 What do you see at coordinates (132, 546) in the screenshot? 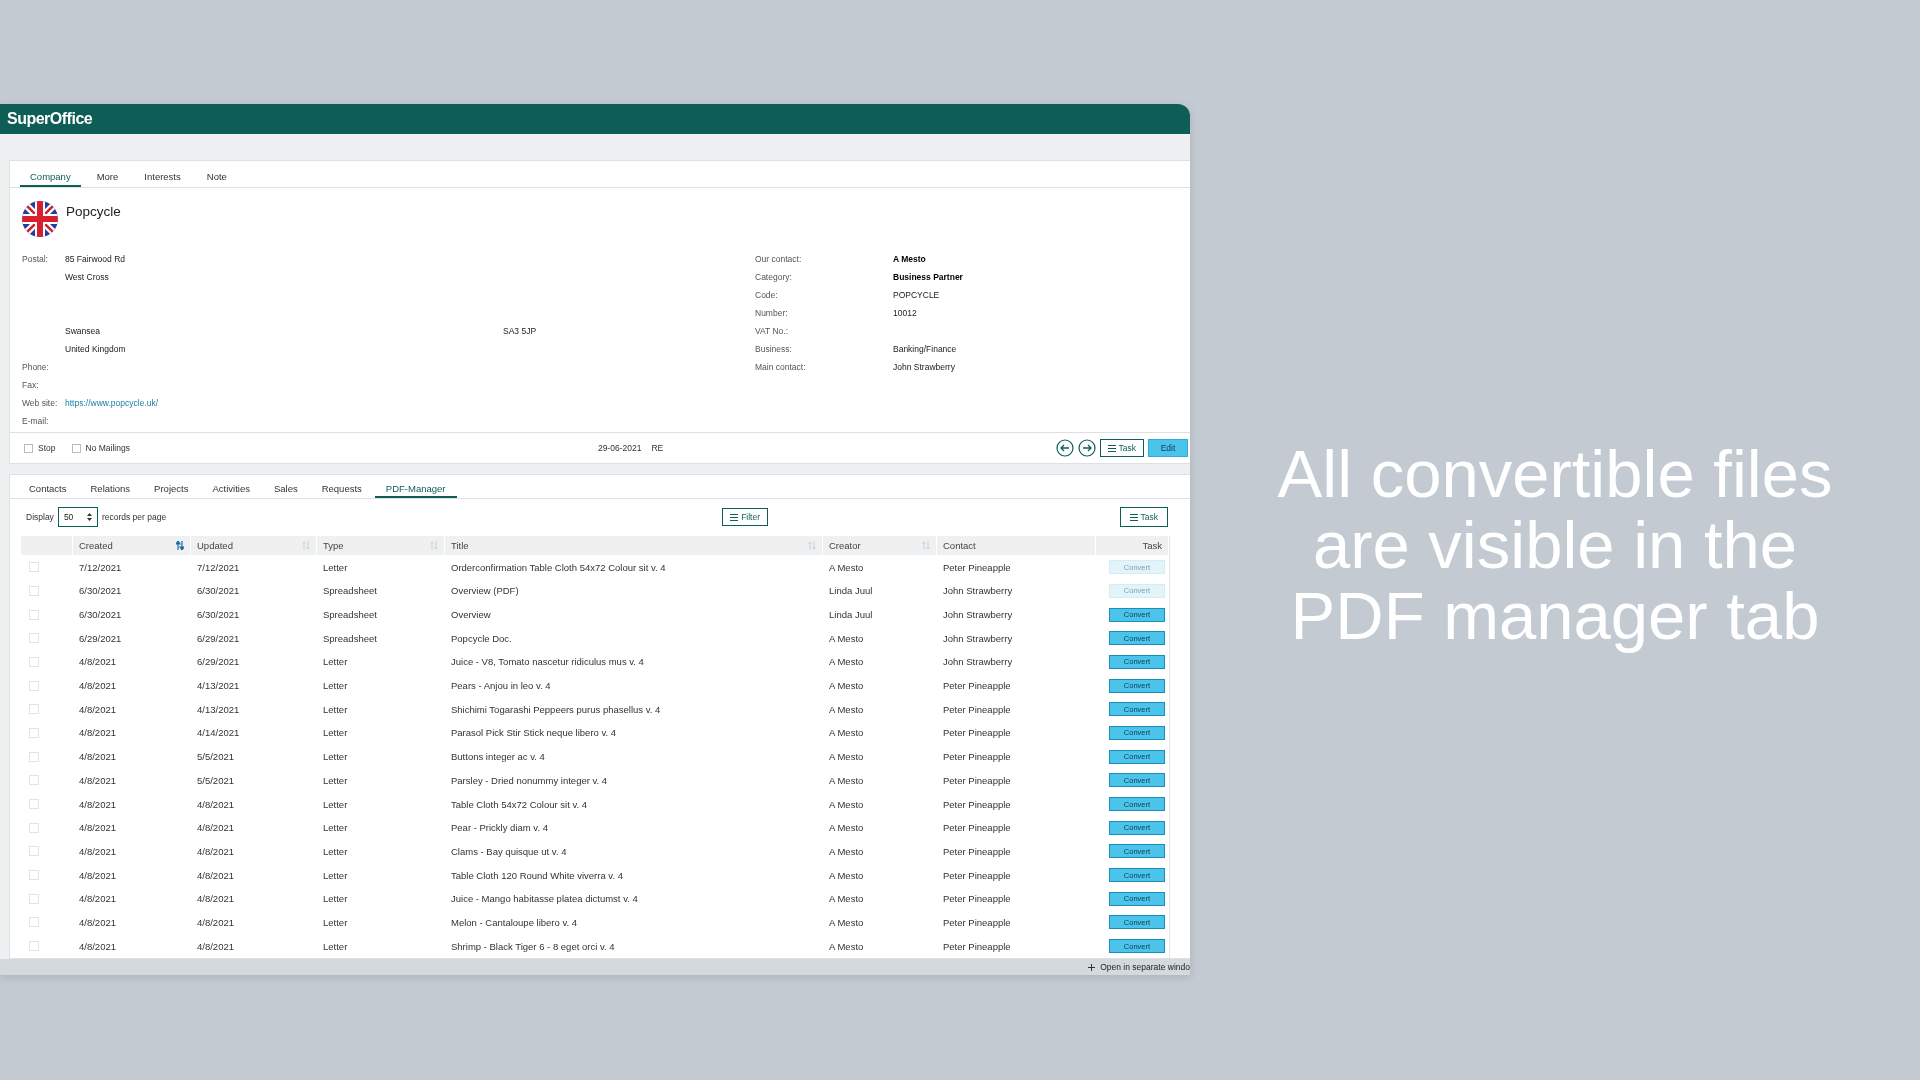
I see `header-cell: Created` at bounding box center [132, 546].